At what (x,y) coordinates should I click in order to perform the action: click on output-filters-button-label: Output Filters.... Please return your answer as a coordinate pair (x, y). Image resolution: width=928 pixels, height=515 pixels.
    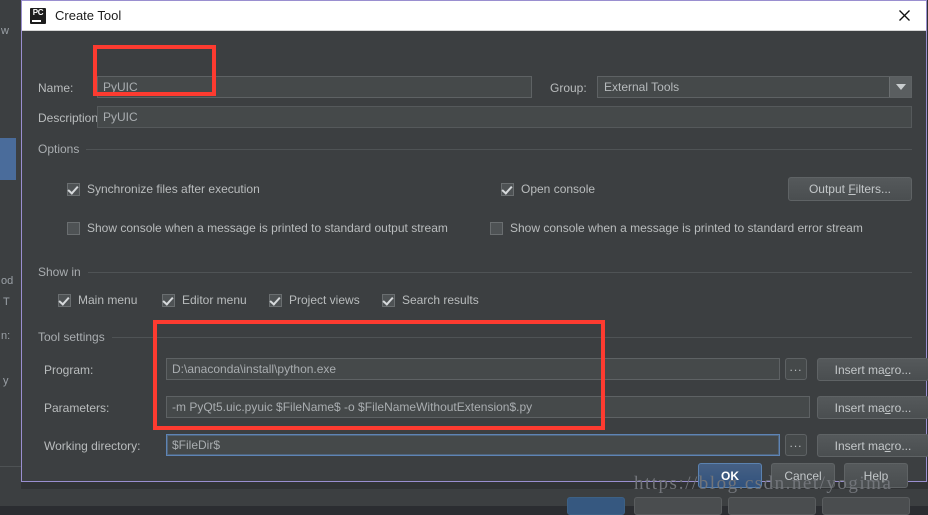
    Looking at the image, I should click on (850, 189).